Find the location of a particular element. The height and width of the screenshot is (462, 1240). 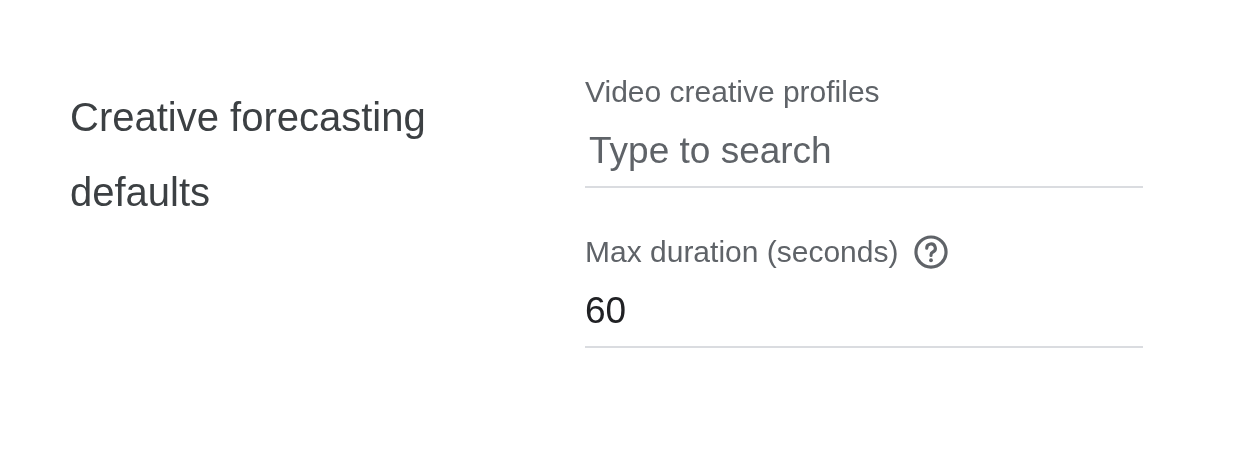

search-field: Type to search is located at coordinates (864, 150).